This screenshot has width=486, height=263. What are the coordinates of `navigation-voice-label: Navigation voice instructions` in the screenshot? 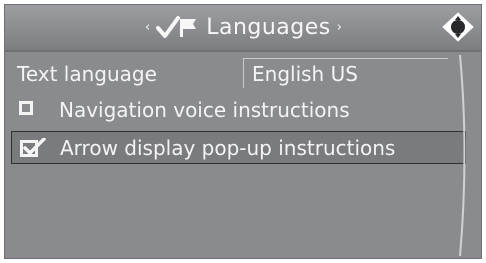 It's located at (204, 110).